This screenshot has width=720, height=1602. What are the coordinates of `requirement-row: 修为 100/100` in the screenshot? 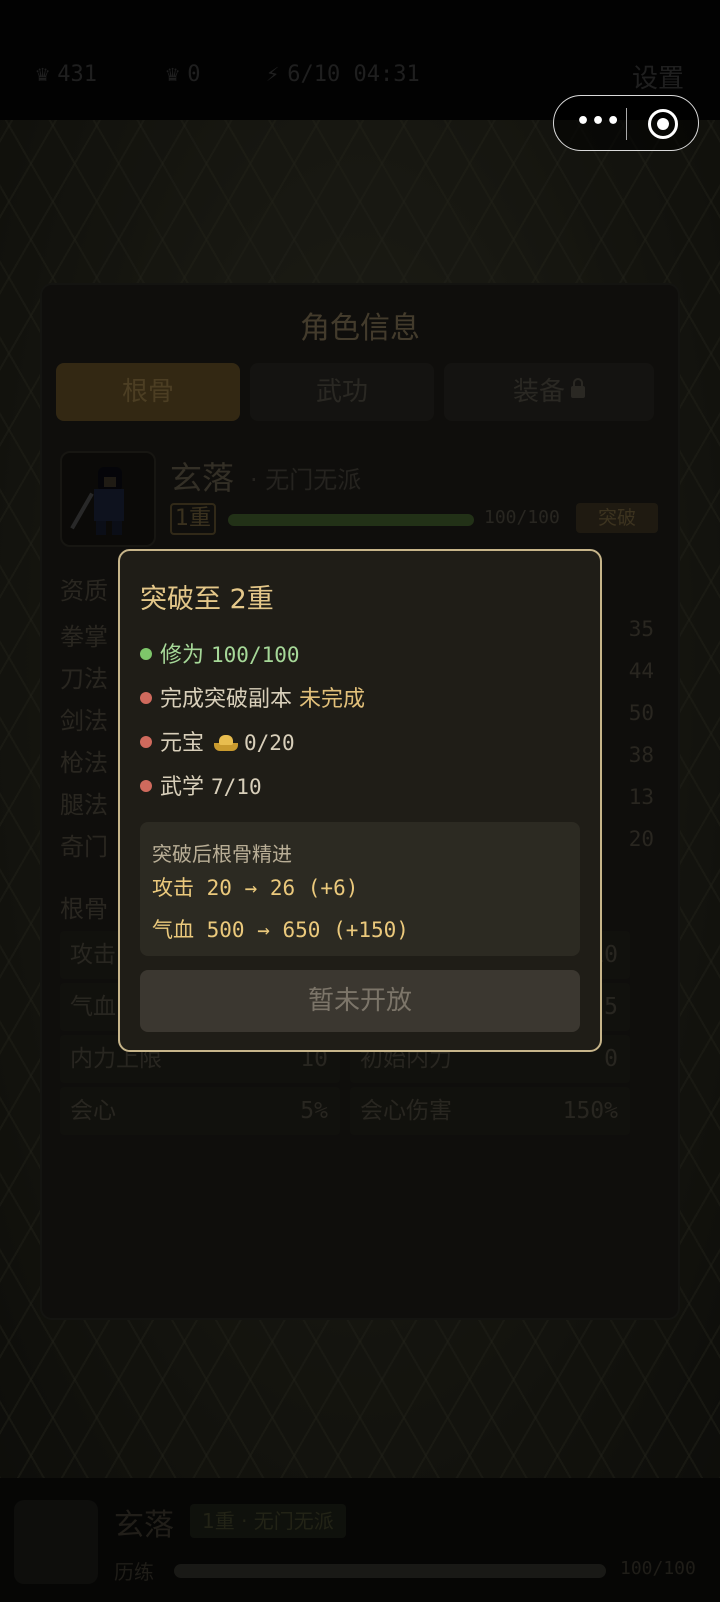 It's located at (220, 653).